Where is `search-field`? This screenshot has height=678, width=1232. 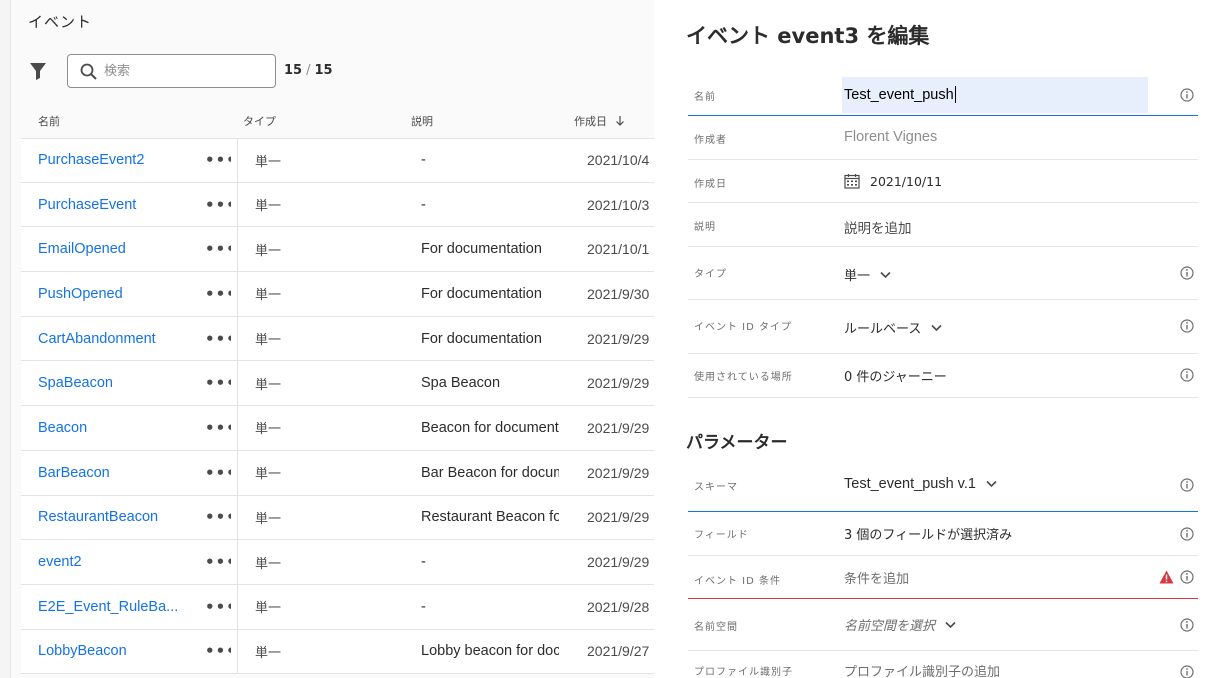
search-field is located at coordinates (171, 71).